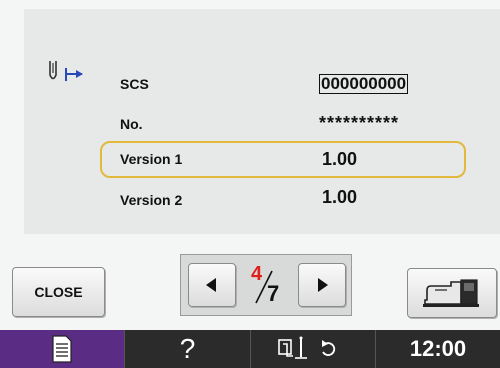  What do you see at coordinates (151, 159) in the screenshot?
I see `version-1-label: Version 1` at bounding box center [151, 159].